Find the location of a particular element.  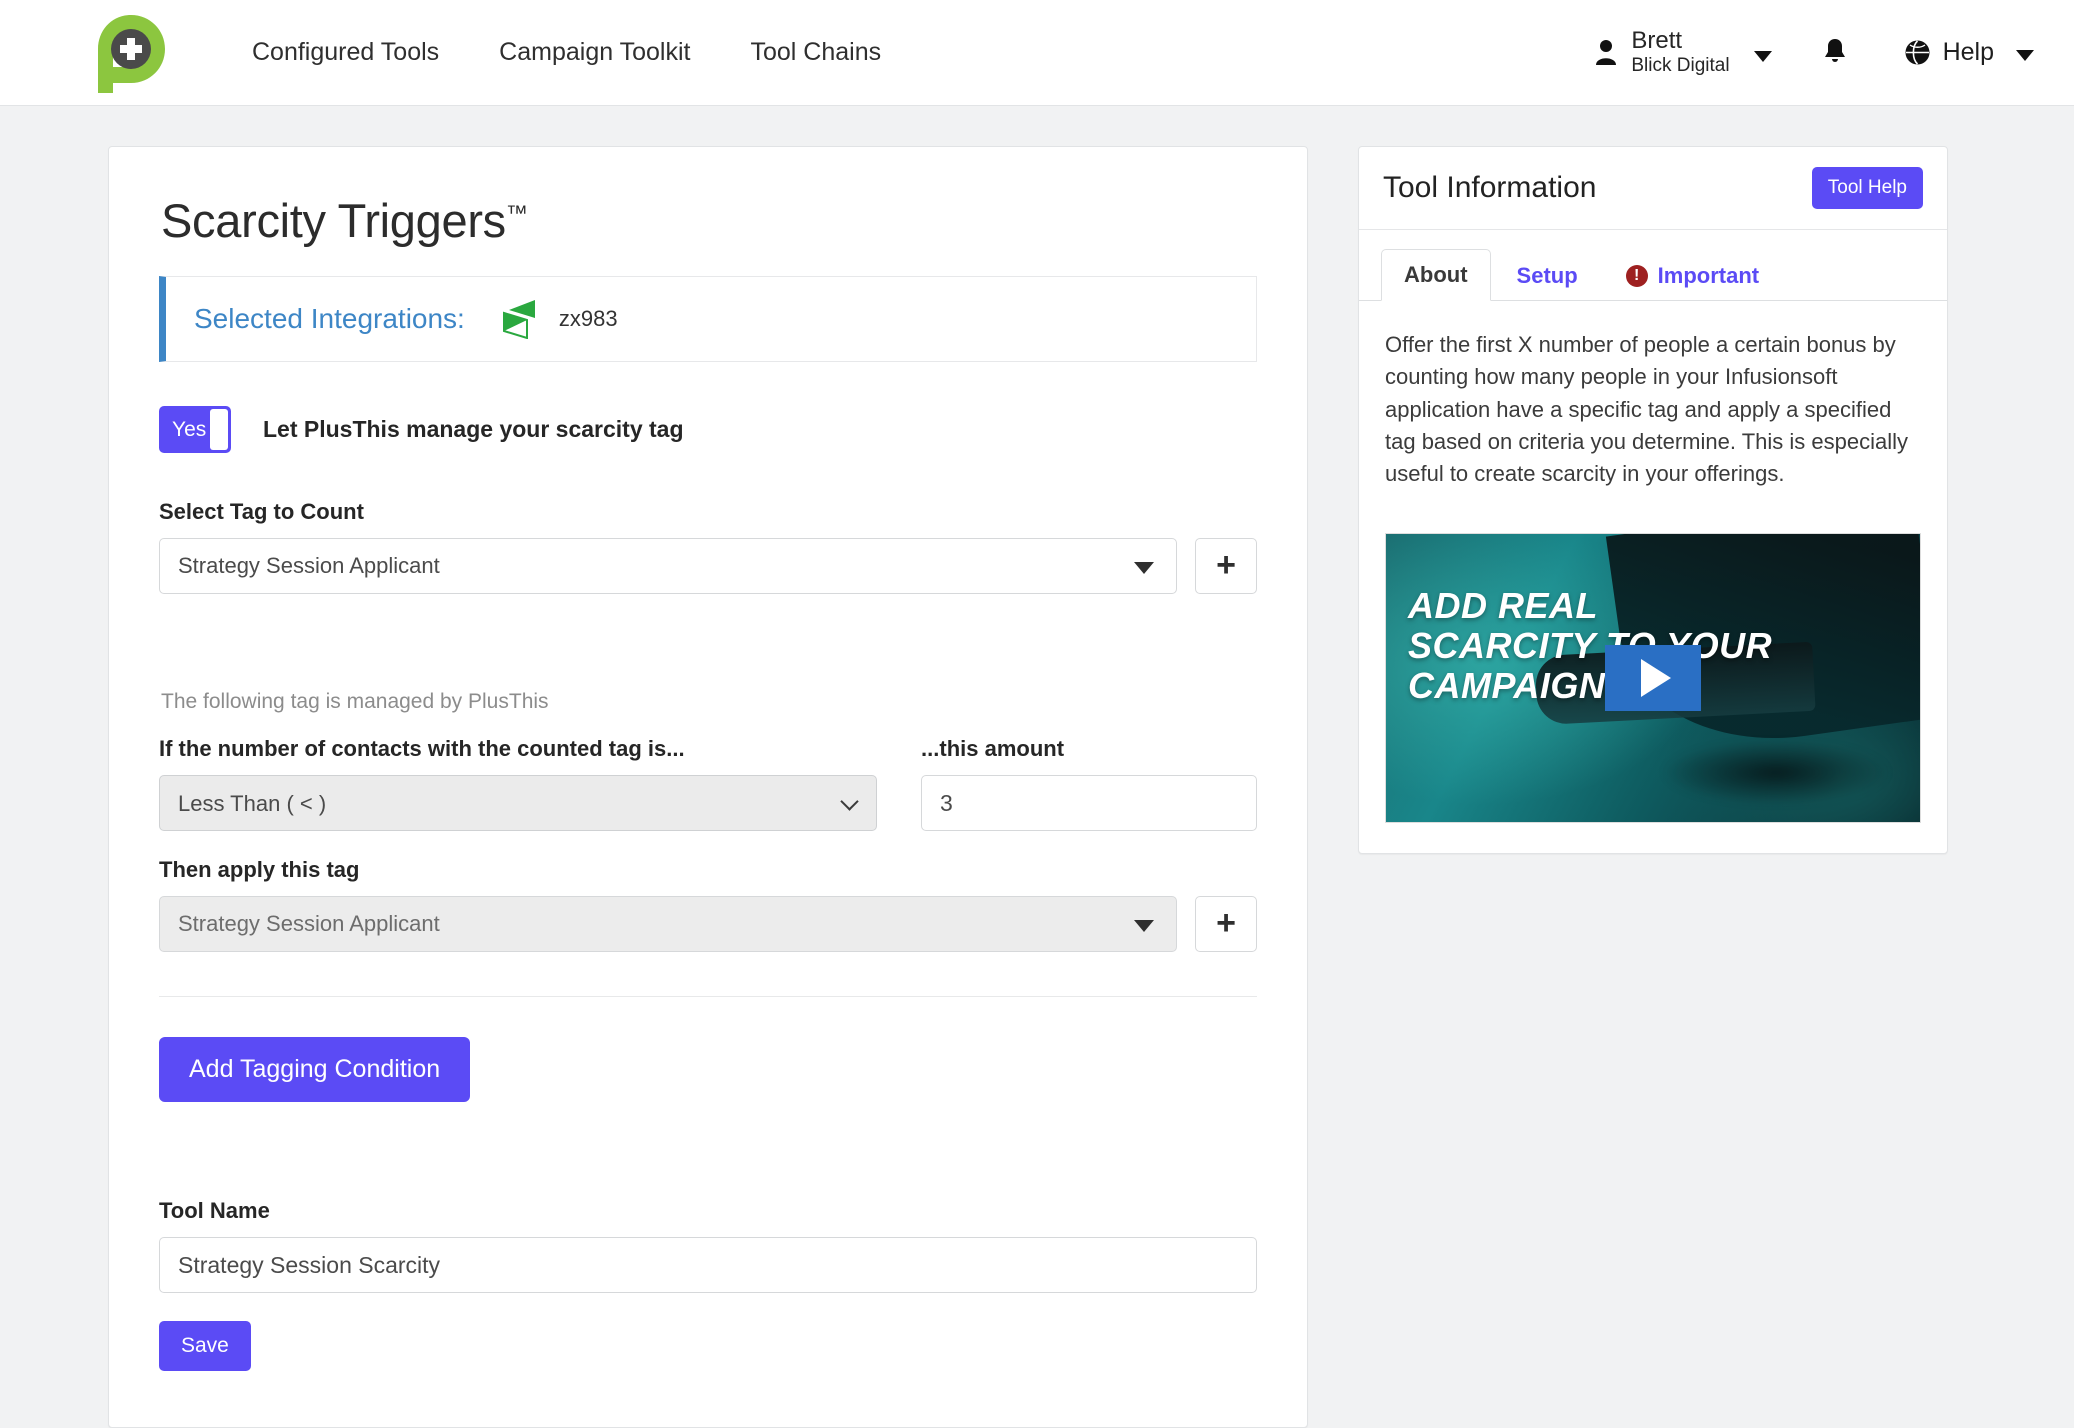

tool-video-thumbnail: ADD REAL SCARCITY TO YOUR CAMPAIGNS is located at coordinates (1653, 677).